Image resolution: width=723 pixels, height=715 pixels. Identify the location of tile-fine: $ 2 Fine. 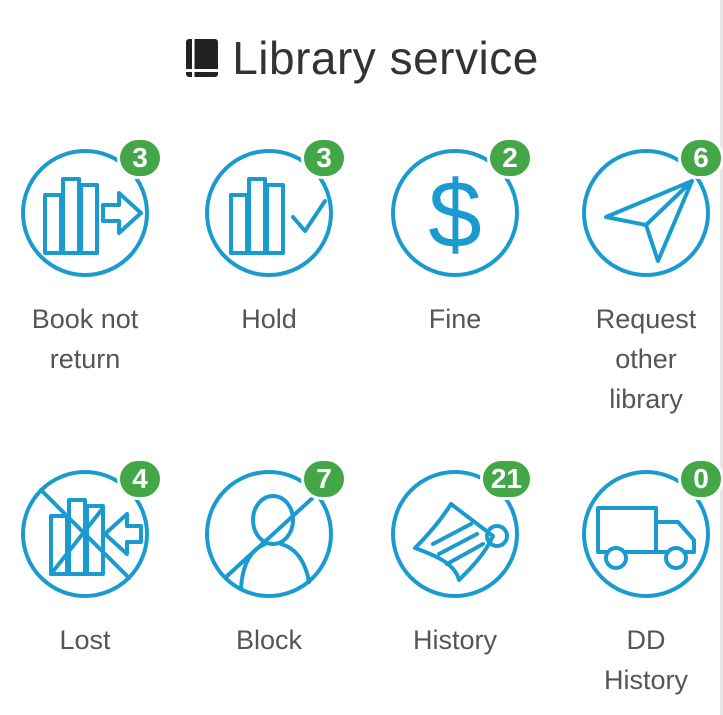
(455, 238).